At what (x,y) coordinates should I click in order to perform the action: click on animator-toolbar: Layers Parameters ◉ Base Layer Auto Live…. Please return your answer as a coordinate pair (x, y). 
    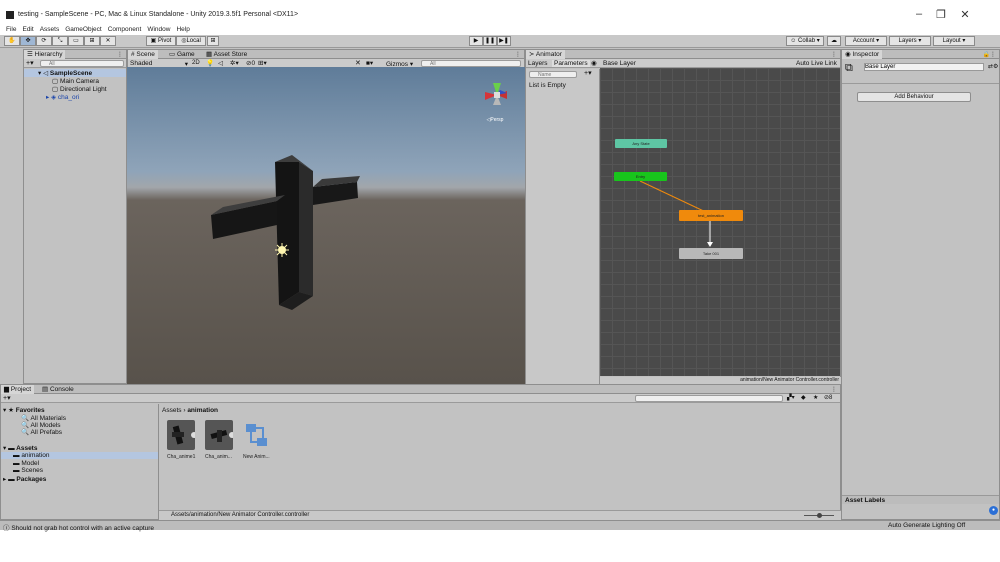
    Looking at the image, I should click on (683, 63).